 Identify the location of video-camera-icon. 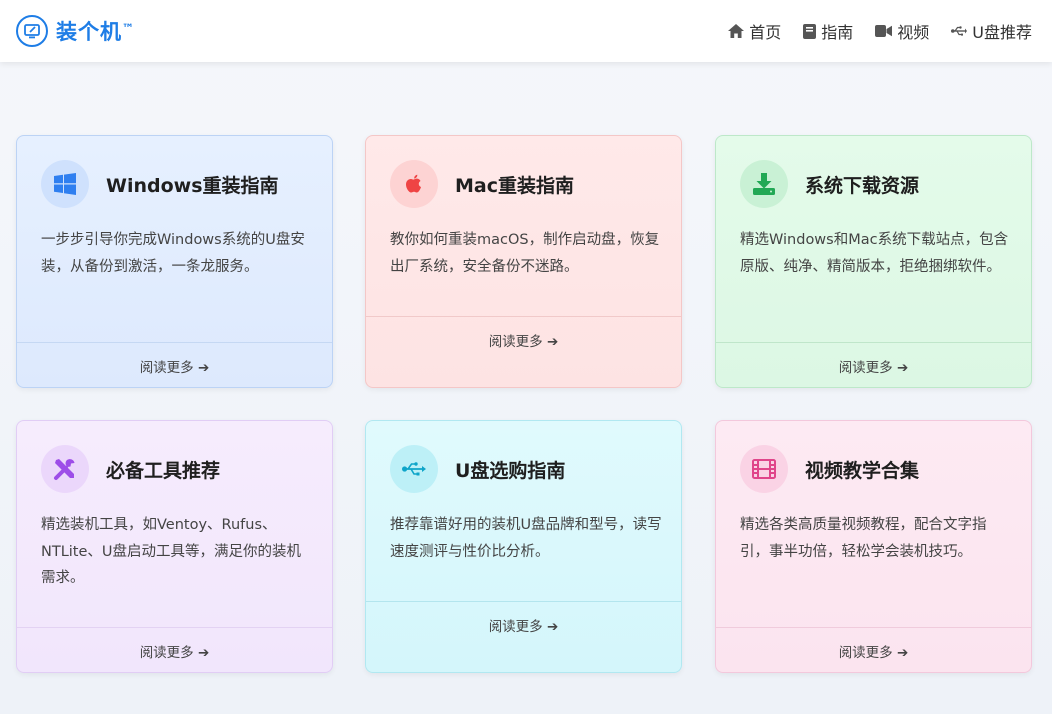
(884, 31).